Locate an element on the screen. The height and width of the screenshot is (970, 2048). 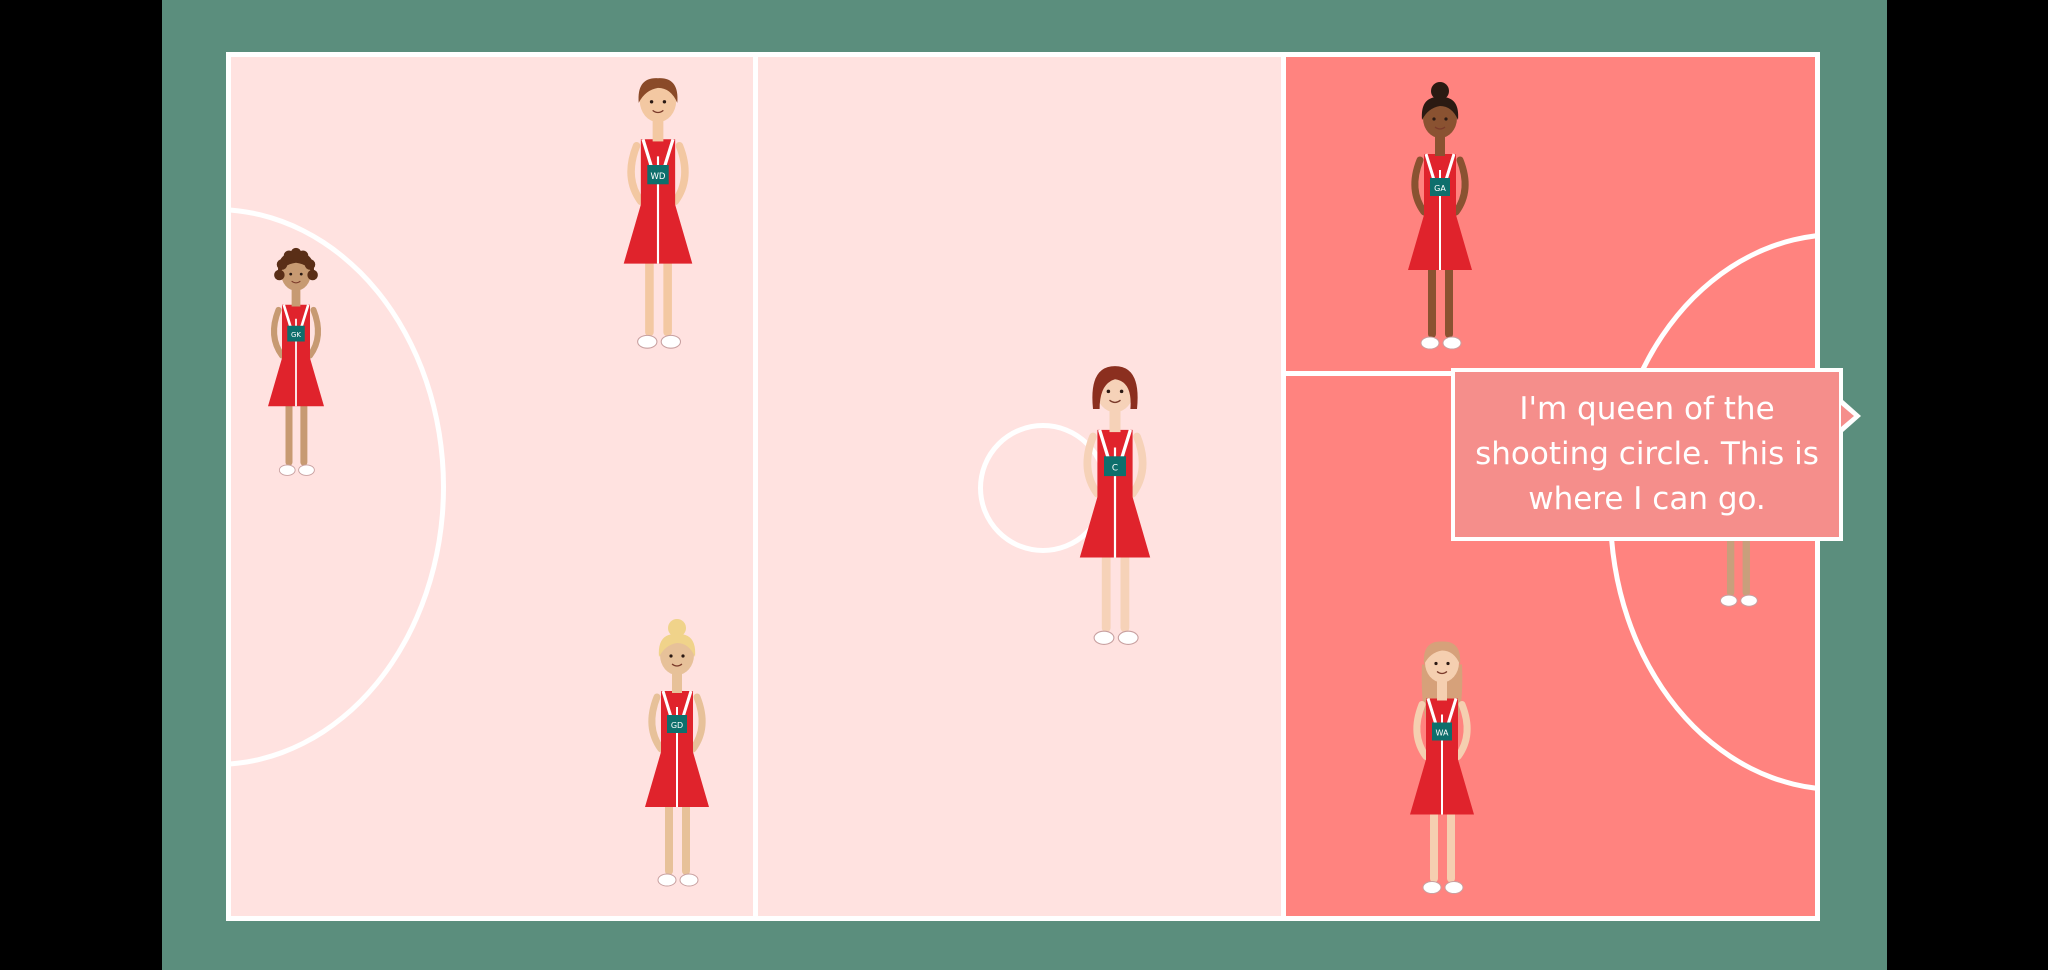
player-wd: WD is located at coordinates (658, 210).